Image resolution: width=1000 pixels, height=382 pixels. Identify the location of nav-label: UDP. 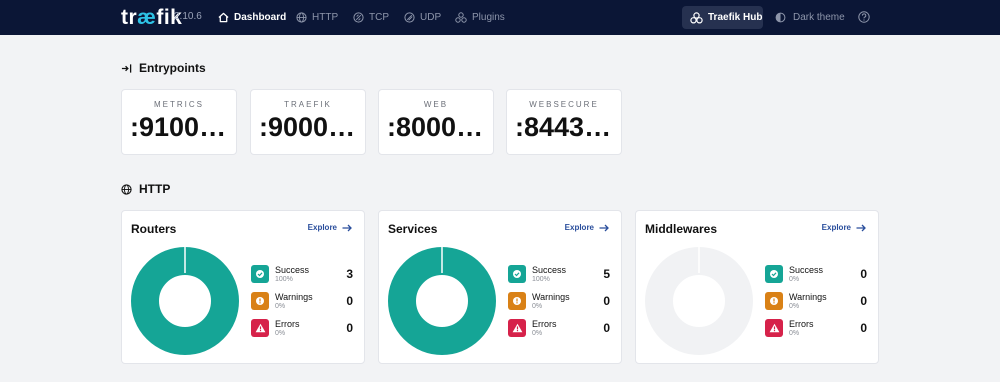
(431, 17).